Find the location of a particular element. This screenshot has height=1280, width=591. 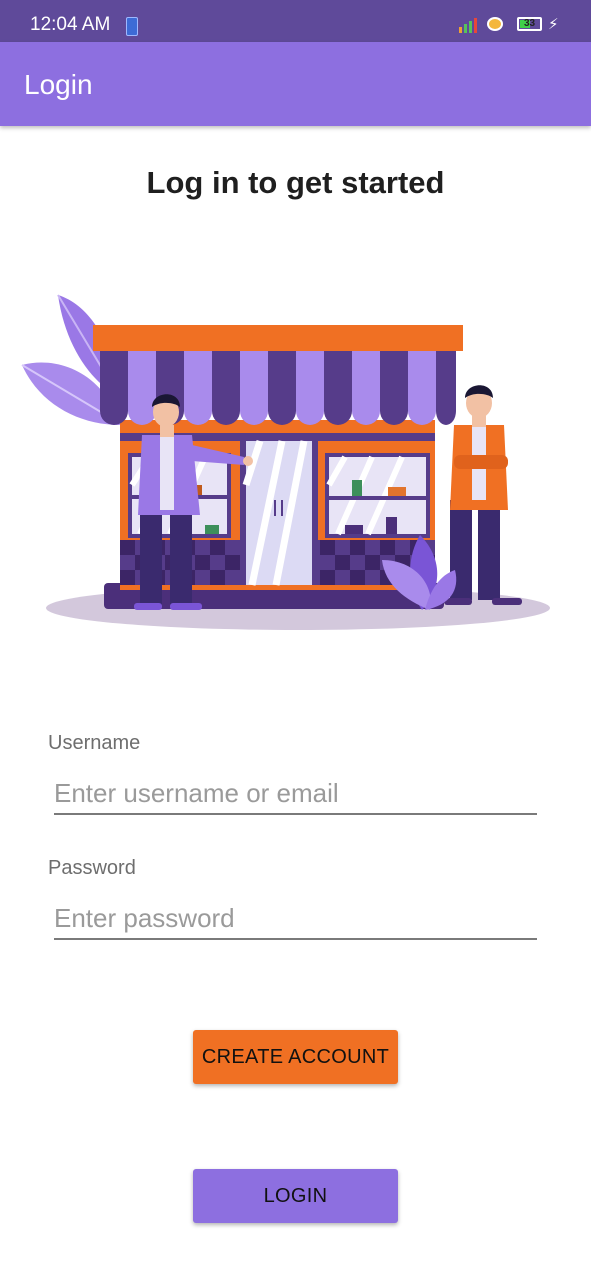

app-bar: Login is located at coordinates (295, 84).